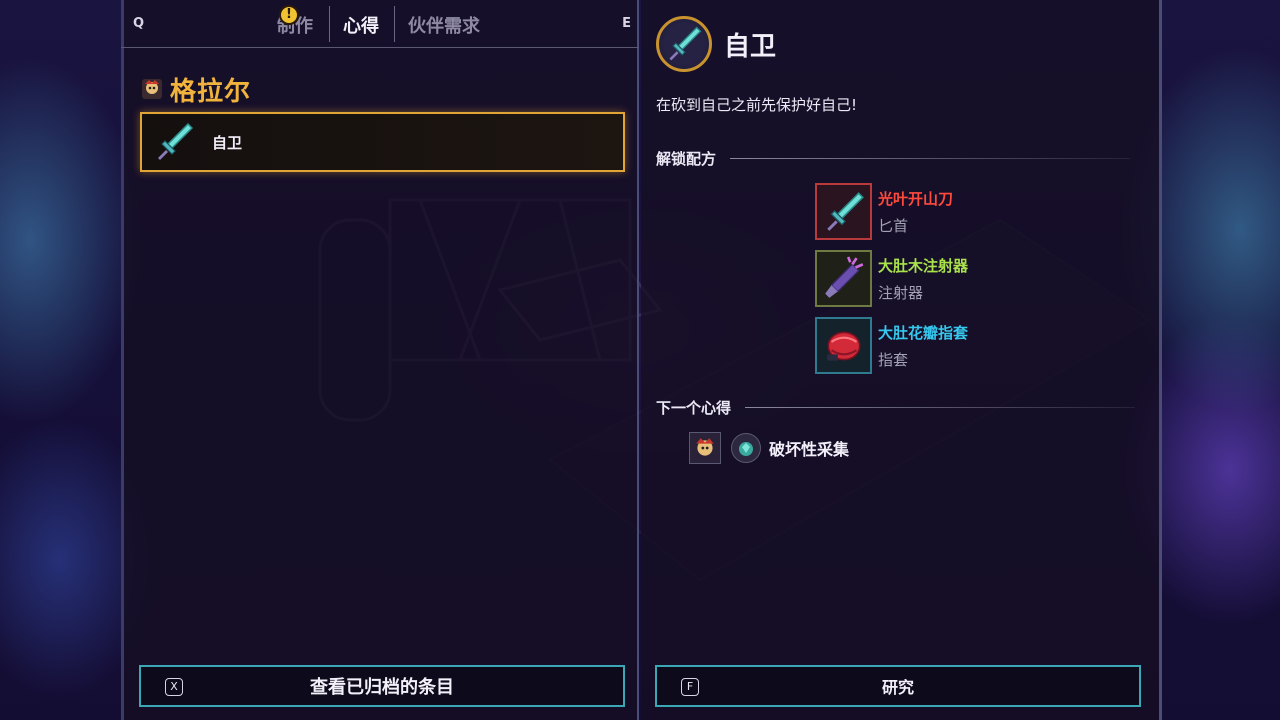 The height and width of the screenshot is (720, 1280). I want to click on button-label: 查看已归档的条目, so click(382, 687).